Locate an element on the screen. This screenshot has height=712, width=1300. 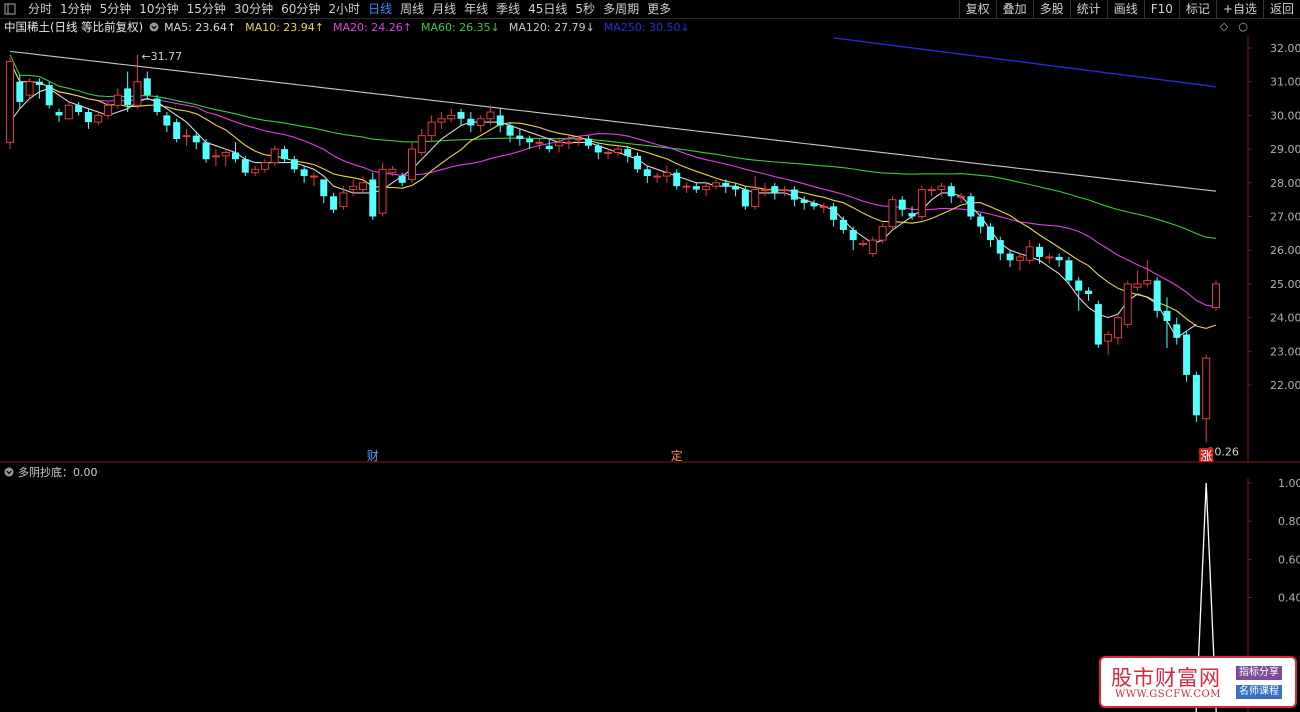
watermark-tag-course: 名师课程 is located at coordinates (1259, 692).